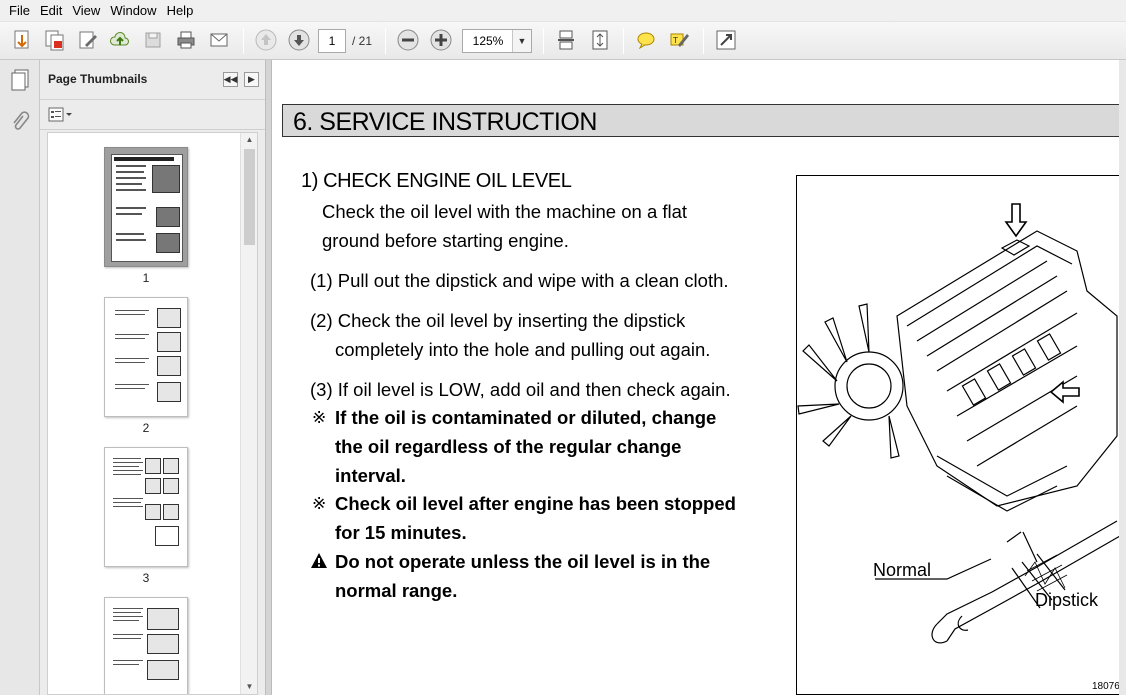  I want to click on thumbnails-scrollbar: ▲ ▼, so click(248, 413).